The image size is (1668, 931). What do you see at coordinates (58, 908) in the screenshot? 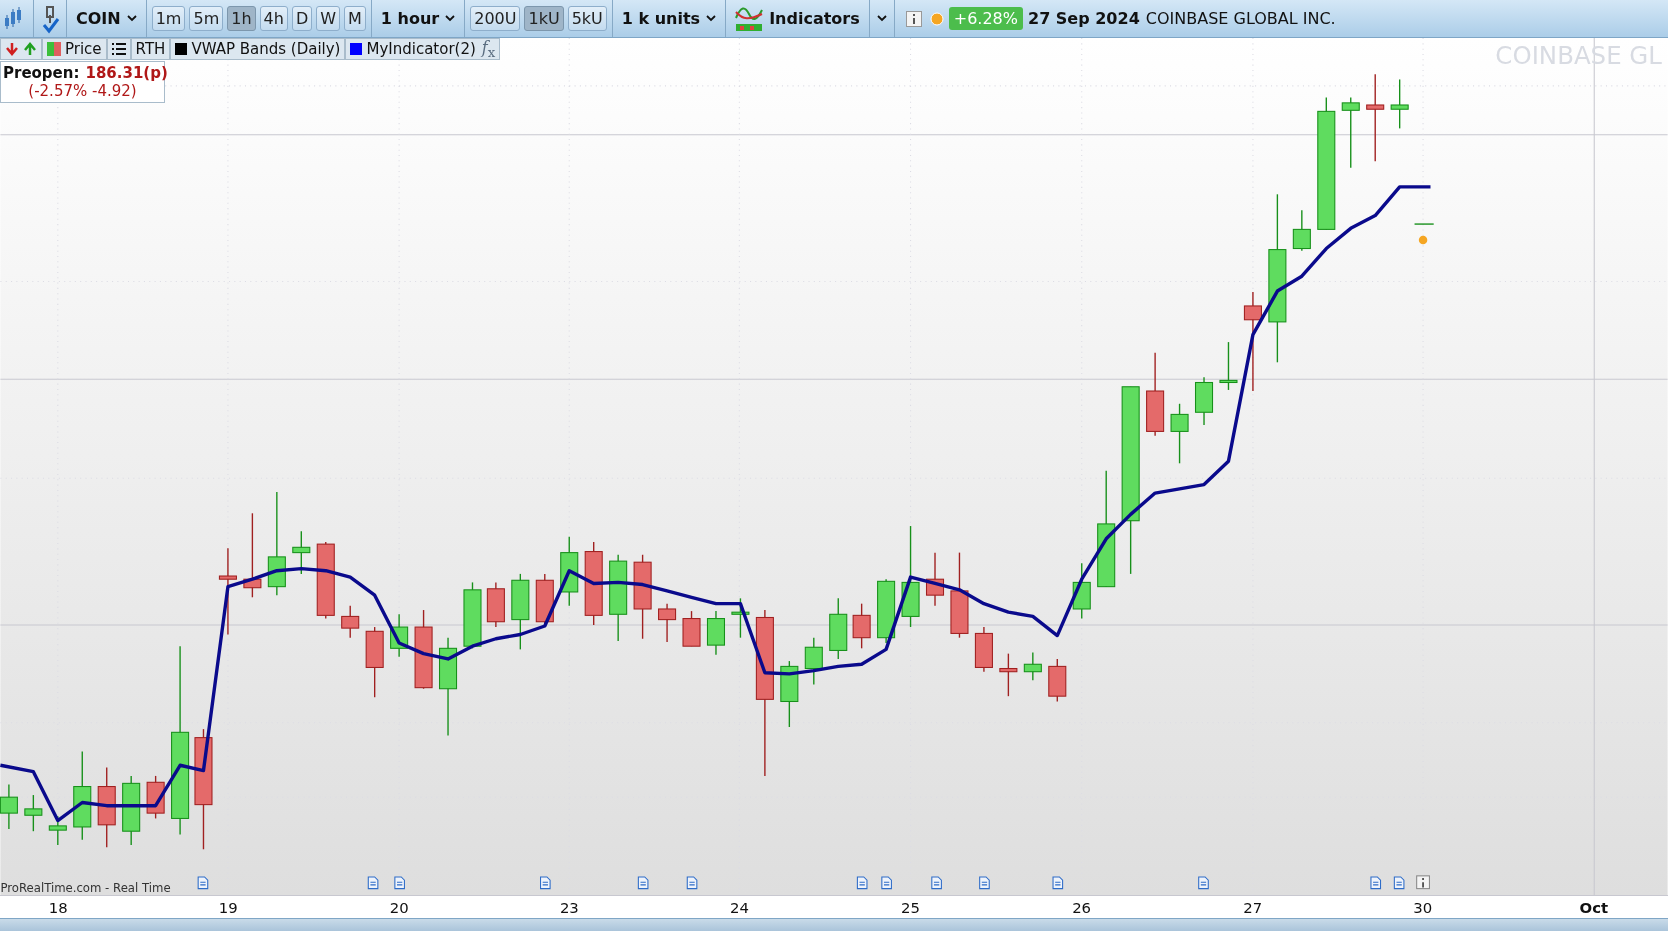
I see `date-tick-label: 18` at bounding box center [58, 908].